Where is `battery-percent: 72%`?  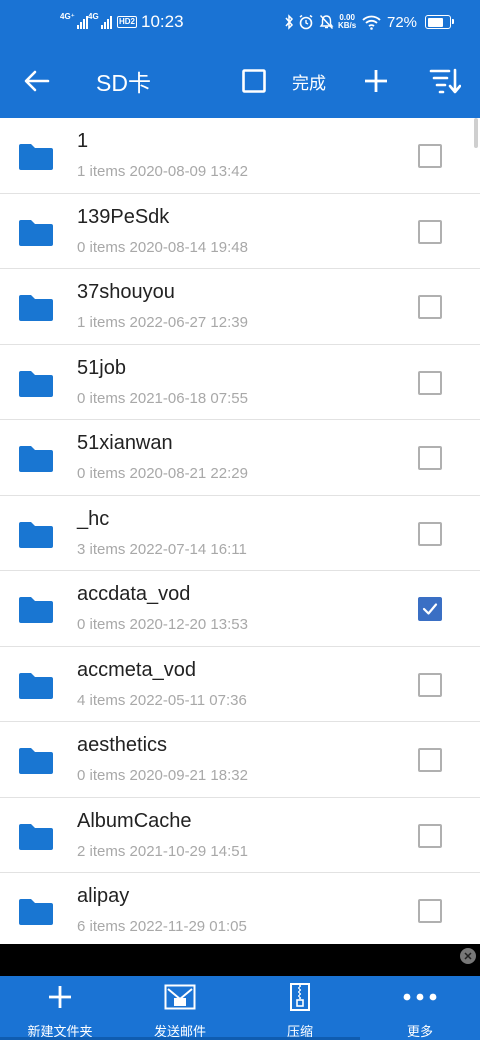 battery-percent: 72% is located at coordinates (402, 22).